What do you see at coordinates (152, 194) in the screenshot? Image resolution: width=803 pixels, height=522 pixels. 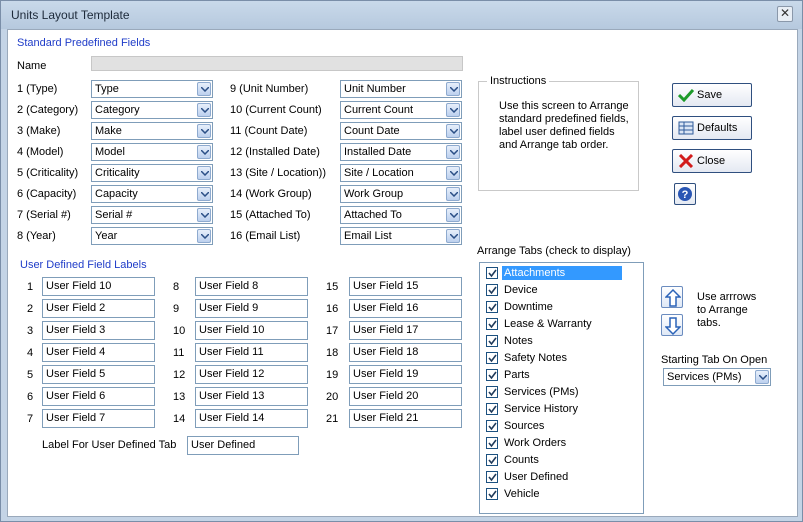 I see `std-field-capacity-select: Capacity` at bounding box center [152, 194].